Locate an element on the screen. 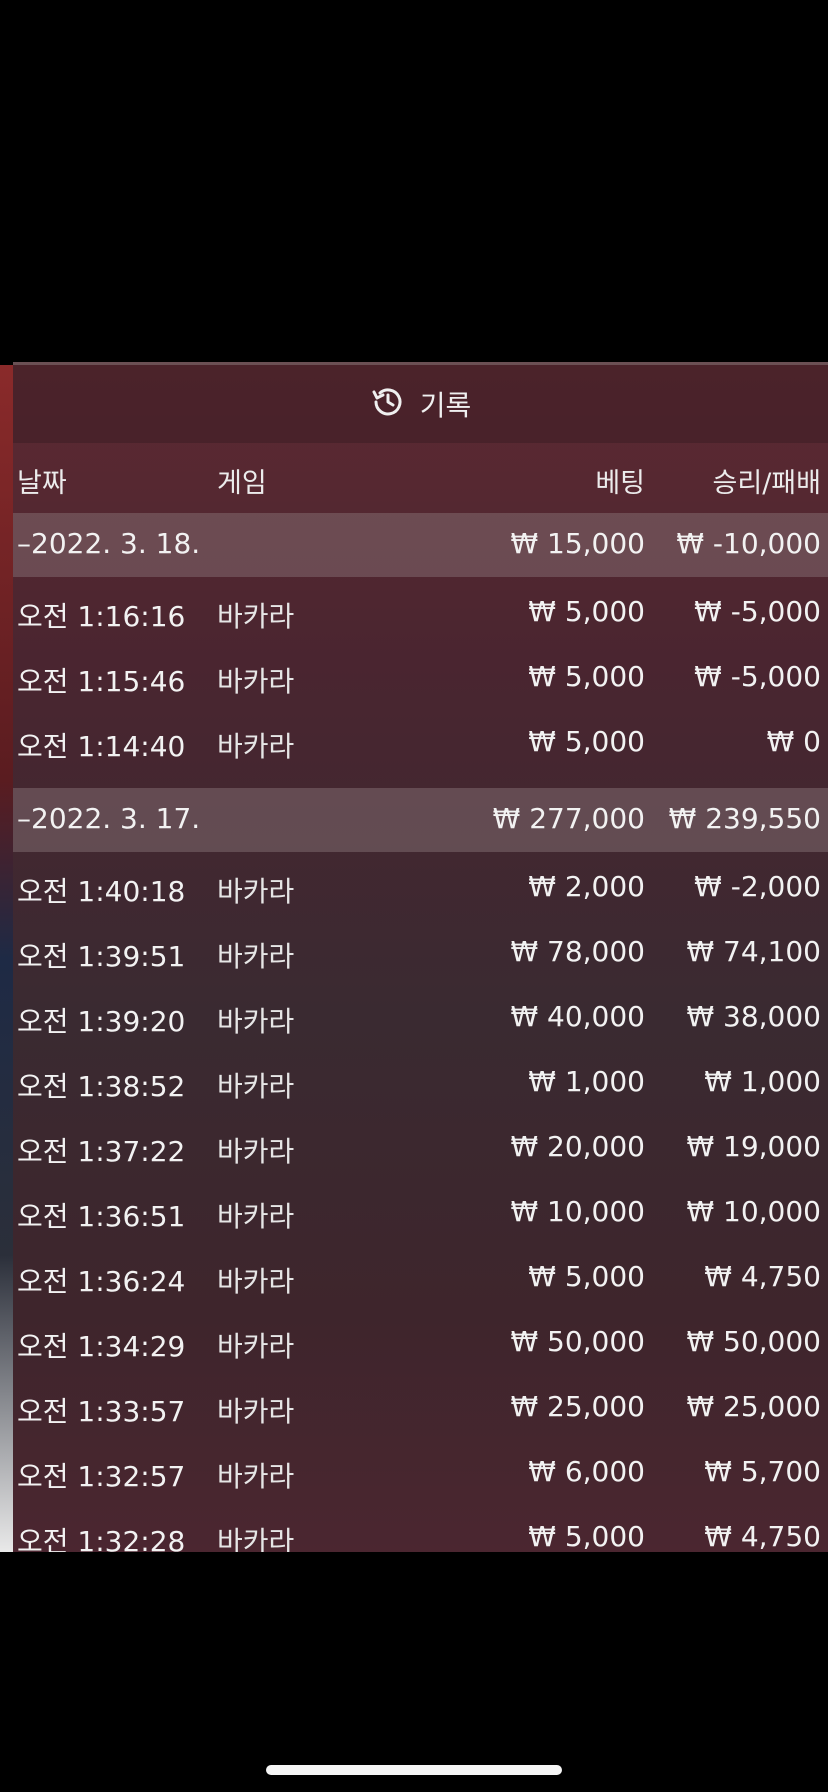 This screenshot has width=828, height=1792. column-header-date: 날짜 is located at coordinates (42, 480).